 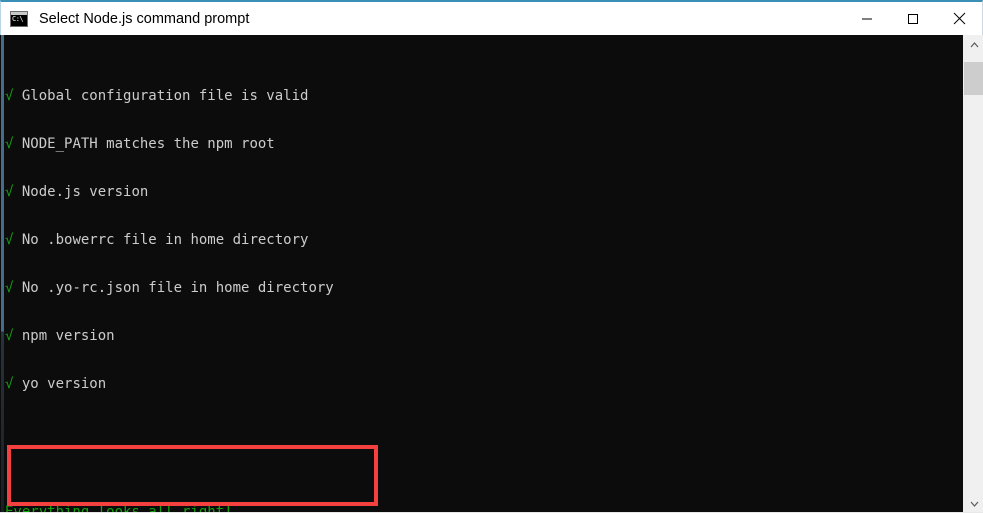 What do you see at coordinates (973, 44) in the screenshot?
I see `scroll-up-arrow-icon` at bounding box center [973, 44].